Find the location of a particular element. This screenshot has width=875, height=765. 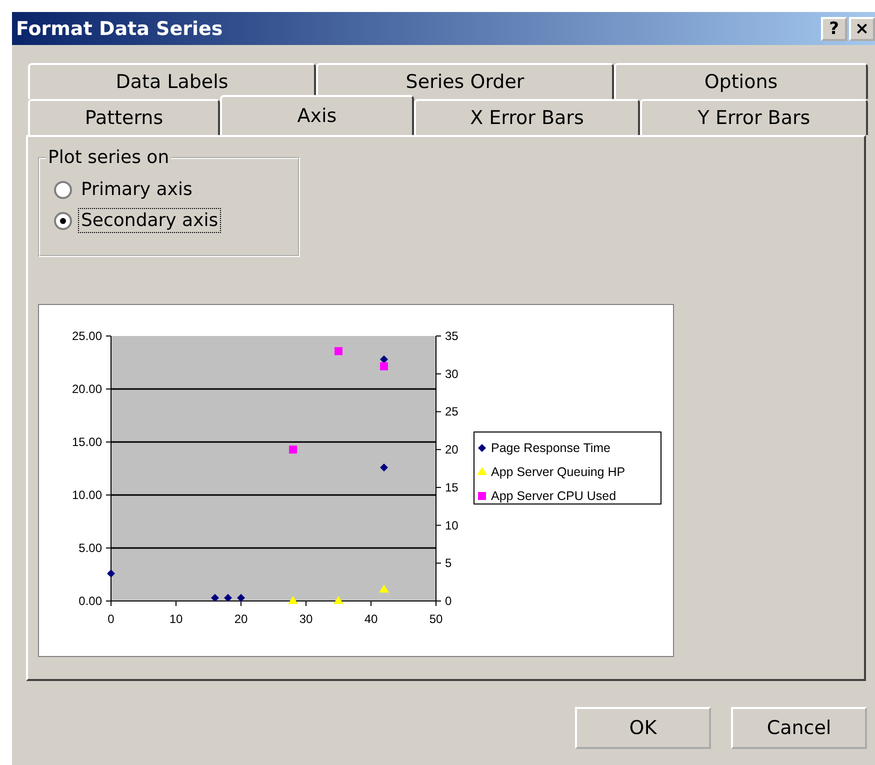

axis-label: 25 is located at coordinates (451, 411).